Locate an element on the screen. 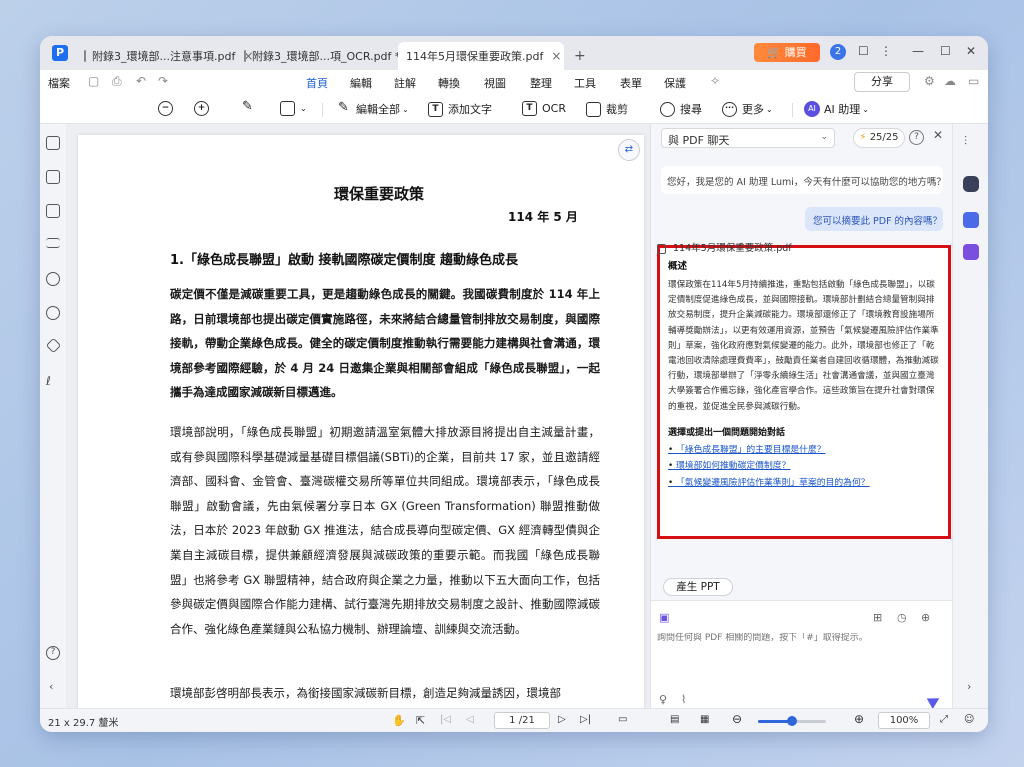 This screenshot has height=767, width=1024. tab-doc-1: 附錄3_環境部...注意事項.pdf × is located at coordinates (164, 56).